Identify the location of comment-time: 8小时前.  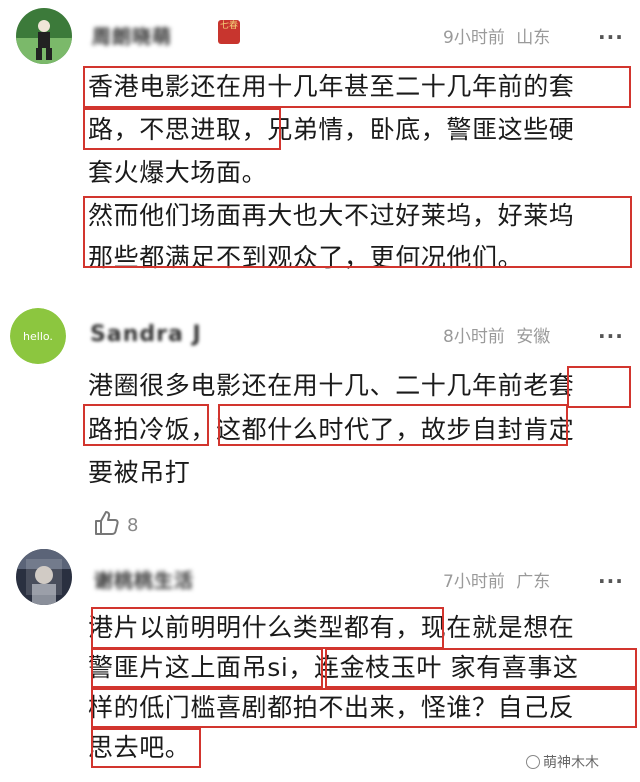
(474, 337).